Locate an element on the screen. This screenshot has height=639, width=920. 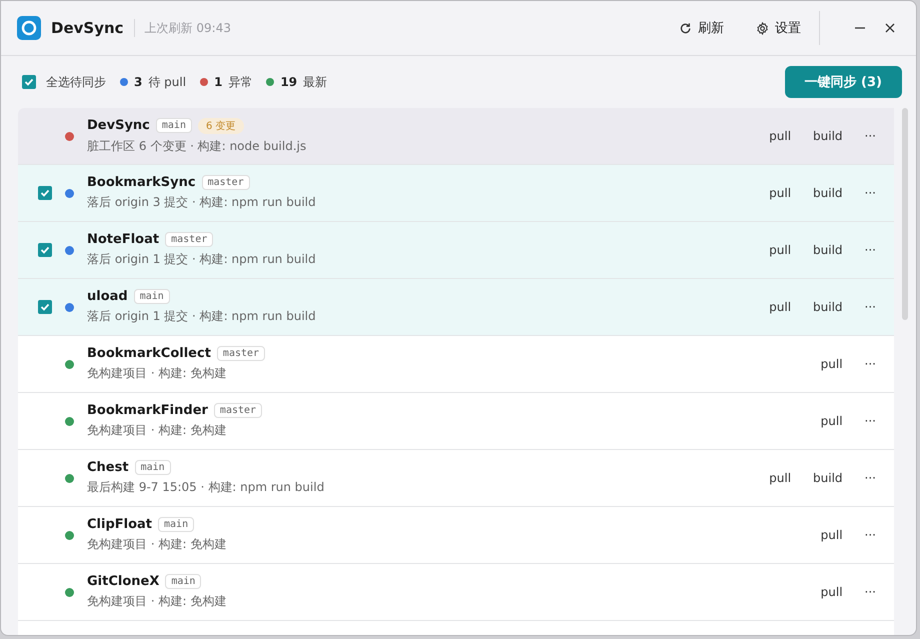
repo-row: DevSync main 6 变更 脏工作区 6 个变更 · 构建: node build.js pull build ··· is located at coordinates (456, 136).